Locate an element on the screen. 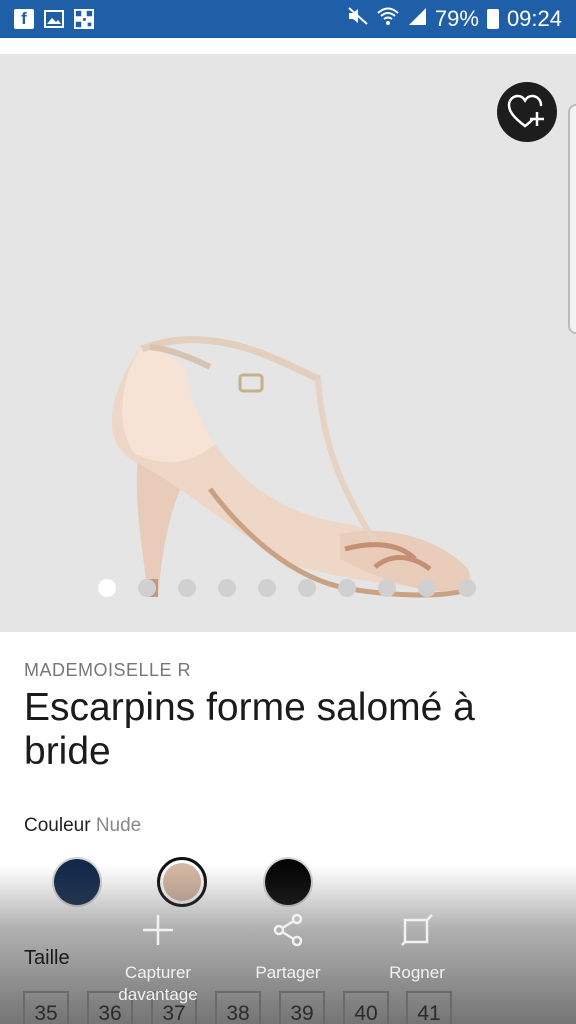  gallery-pagination is located at coordinates (288, 589).